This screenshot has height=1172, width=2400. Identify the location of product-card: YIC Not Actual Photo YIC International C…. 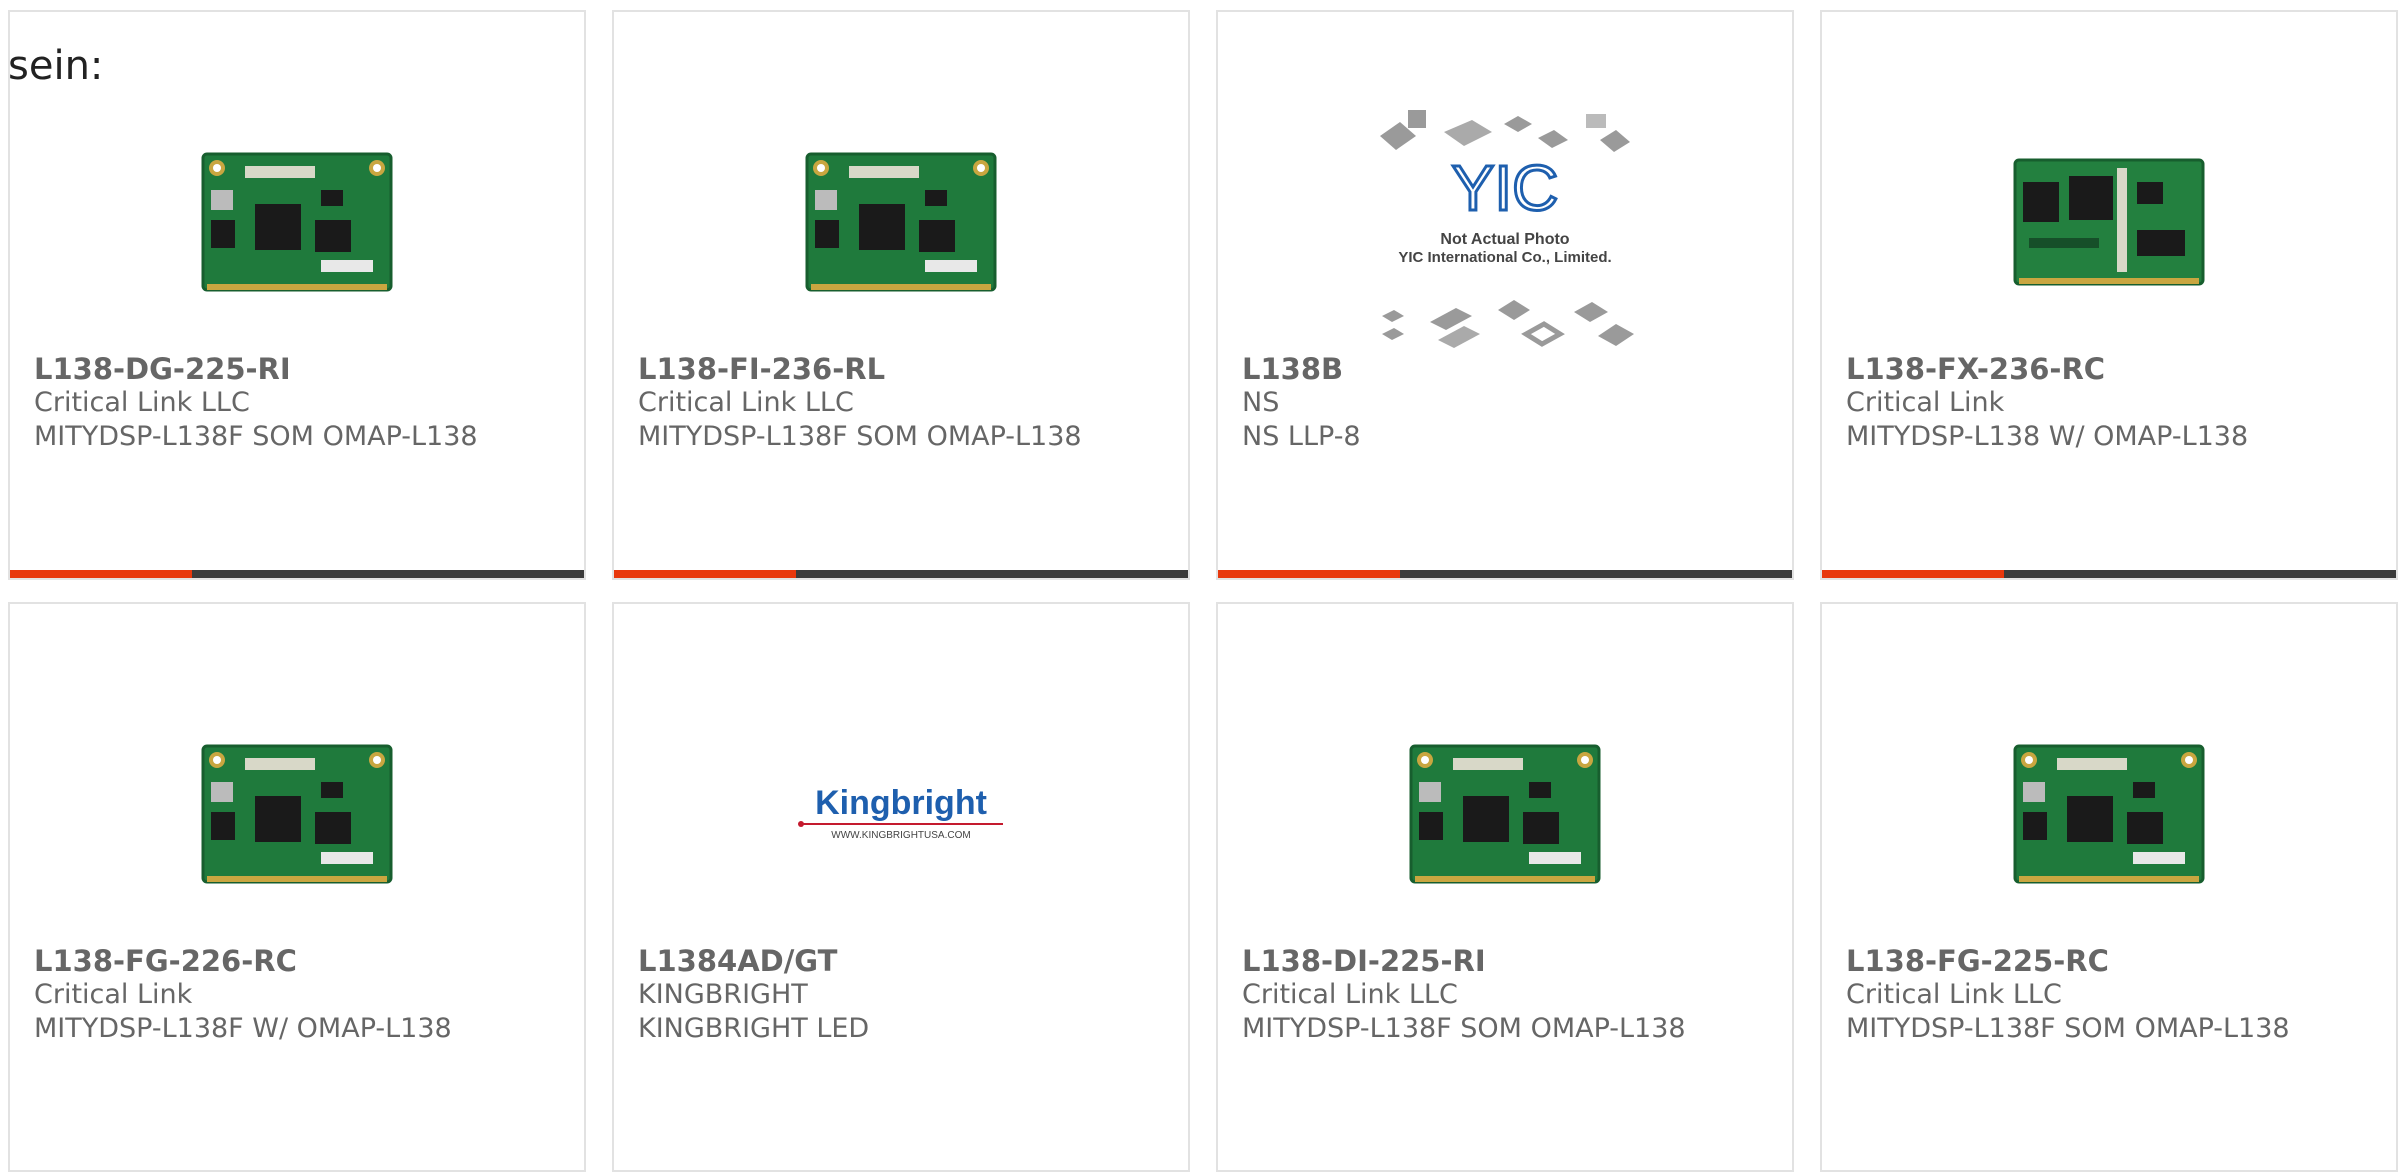
(1505, 295).